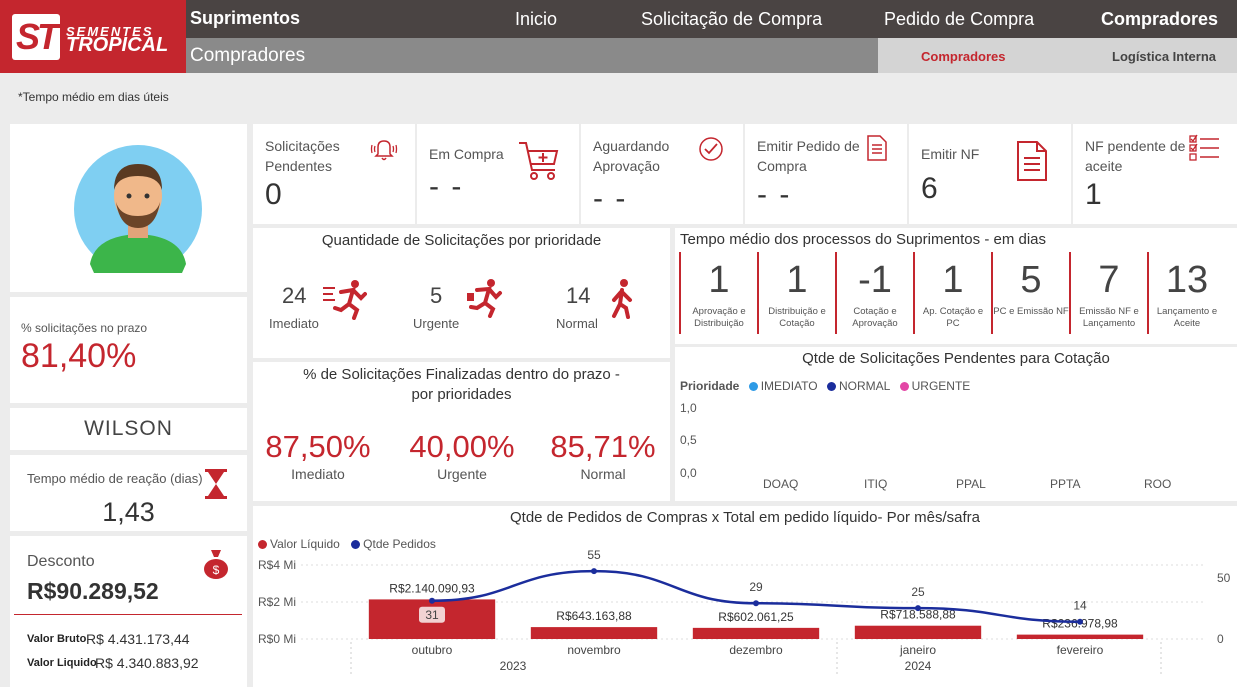 This screenshot has width=1237, height=687. Describe the element at coordinates (1204, 147) in the screenshot. I see `checklist-icon` at that location.